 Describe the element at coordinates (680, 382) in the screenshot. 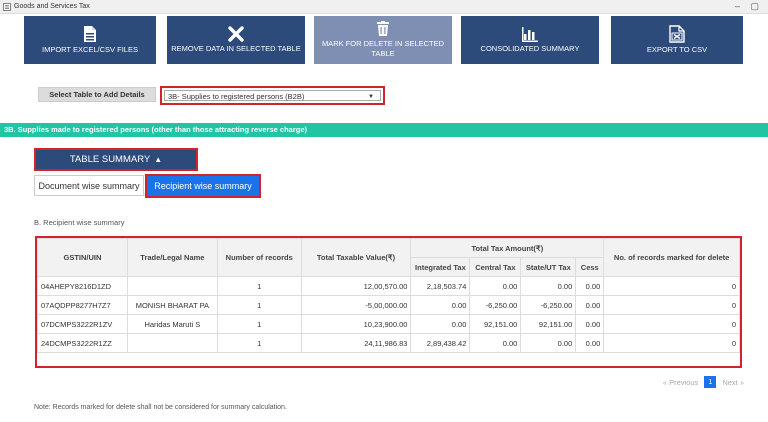

I see `previous-page-link: « Previous` at that location.